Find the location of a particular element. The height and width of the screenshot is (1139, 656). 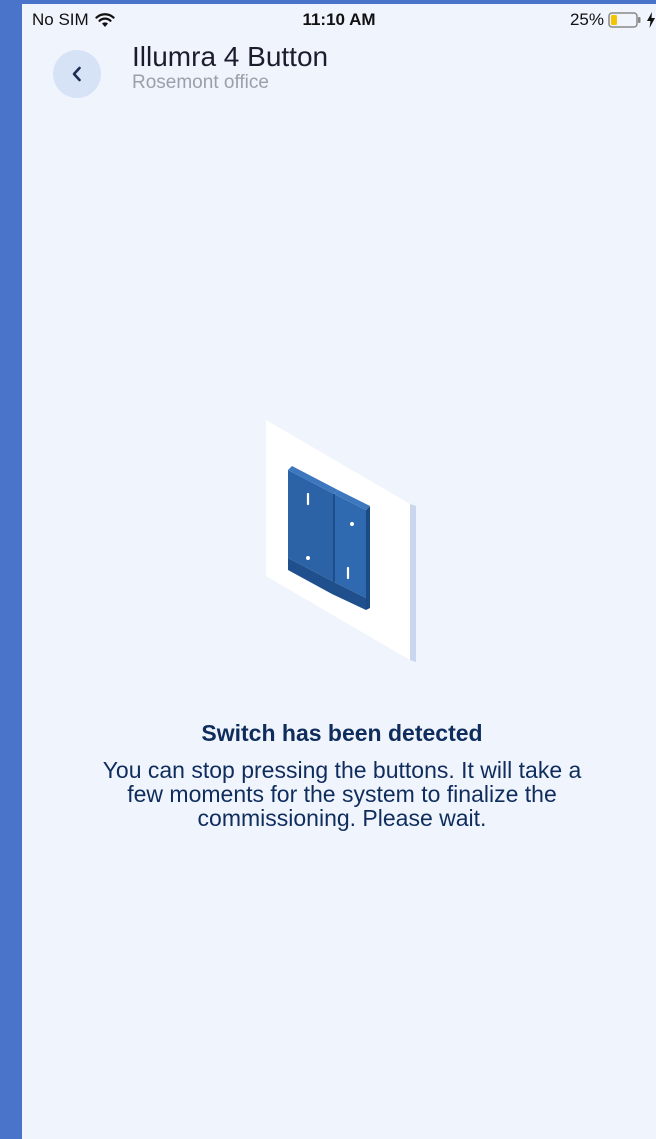

charging-bolt-icon is located at coordinates (651, 20).